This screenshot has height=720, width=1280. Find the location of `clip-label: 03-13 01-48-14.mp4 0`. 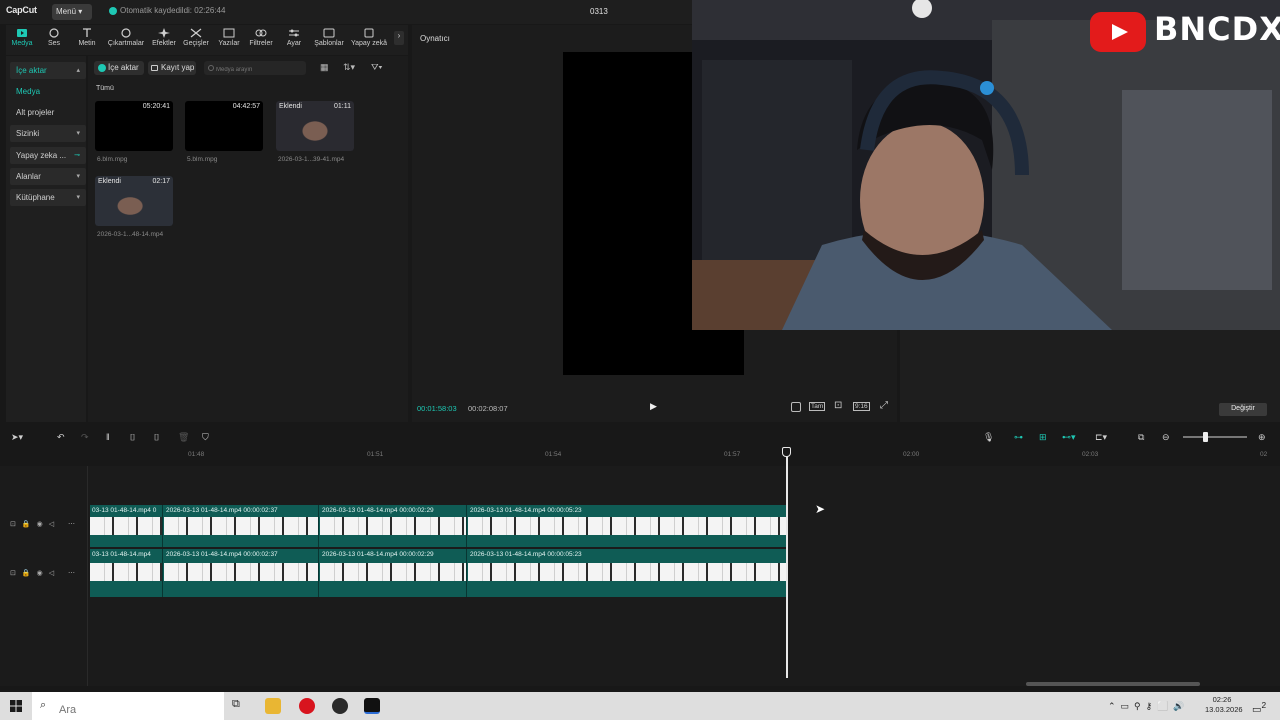

clip-label: 03-13 01-48-14.mp4 0 is located at coordinates (124, 510).